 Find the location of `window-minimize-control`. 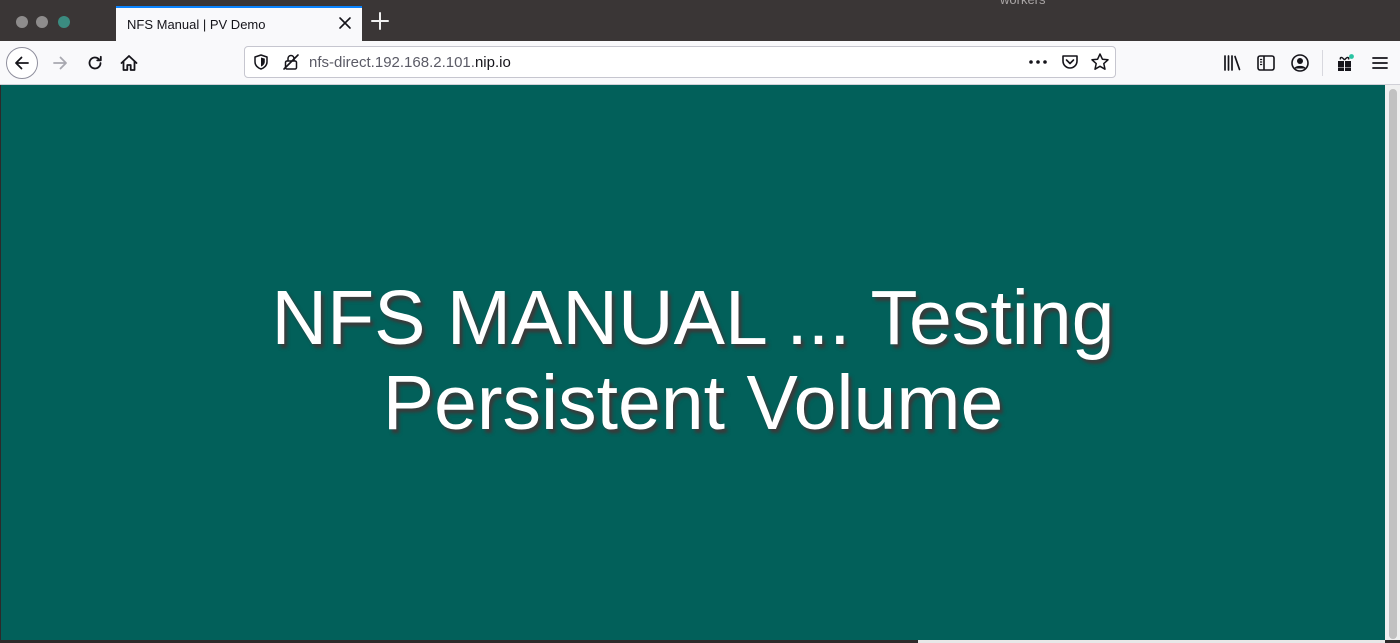

window-minimize-control is located at coordinates (42, 22).